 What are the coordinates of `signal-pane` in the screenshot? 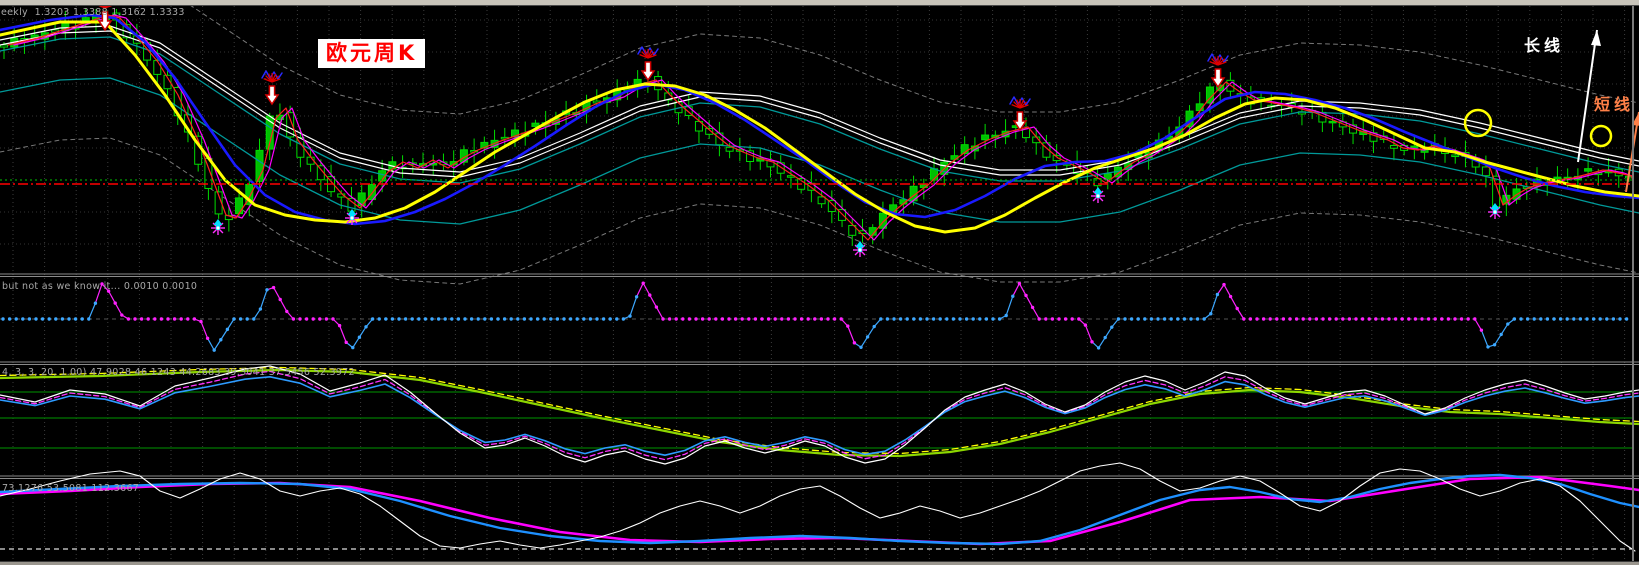 It's located at (816, 316).